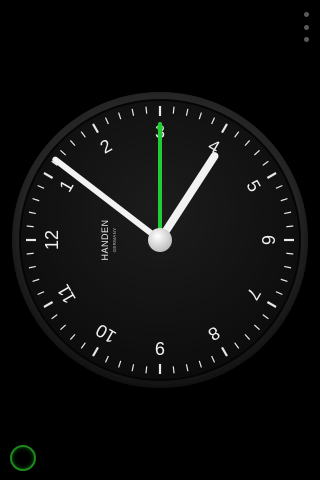 The height and width of the screenshot is (480, 320). Describe the element at coordinates (105, 239) in the screenshot. I see `brand-name: HANDEN` at that location.